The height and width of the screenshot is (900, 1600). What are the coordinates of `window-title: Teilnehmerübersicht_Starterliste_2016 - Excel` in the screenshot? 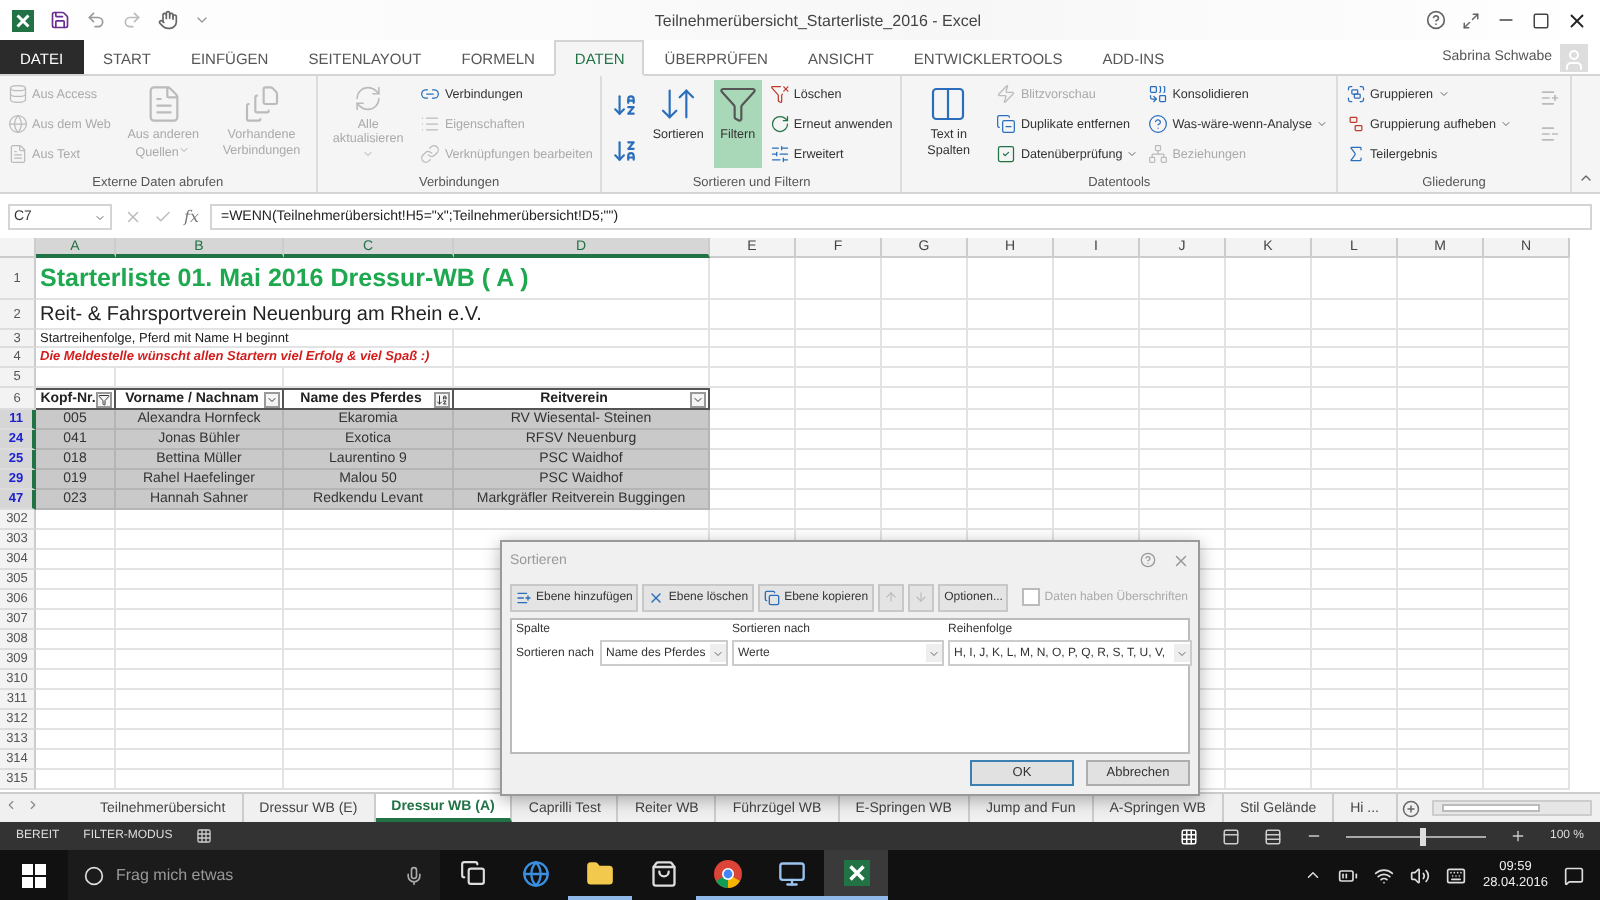 It's located at (818, 20).